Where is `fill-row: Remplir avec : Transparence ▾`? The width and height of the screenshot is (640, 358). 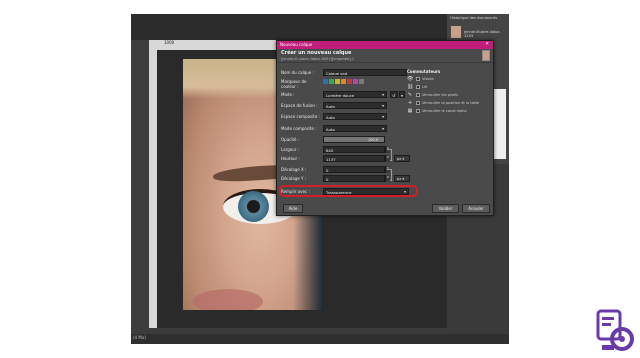 fill-row: Remplir avec : Transparence ▾ is located at coordinates (348, 191).